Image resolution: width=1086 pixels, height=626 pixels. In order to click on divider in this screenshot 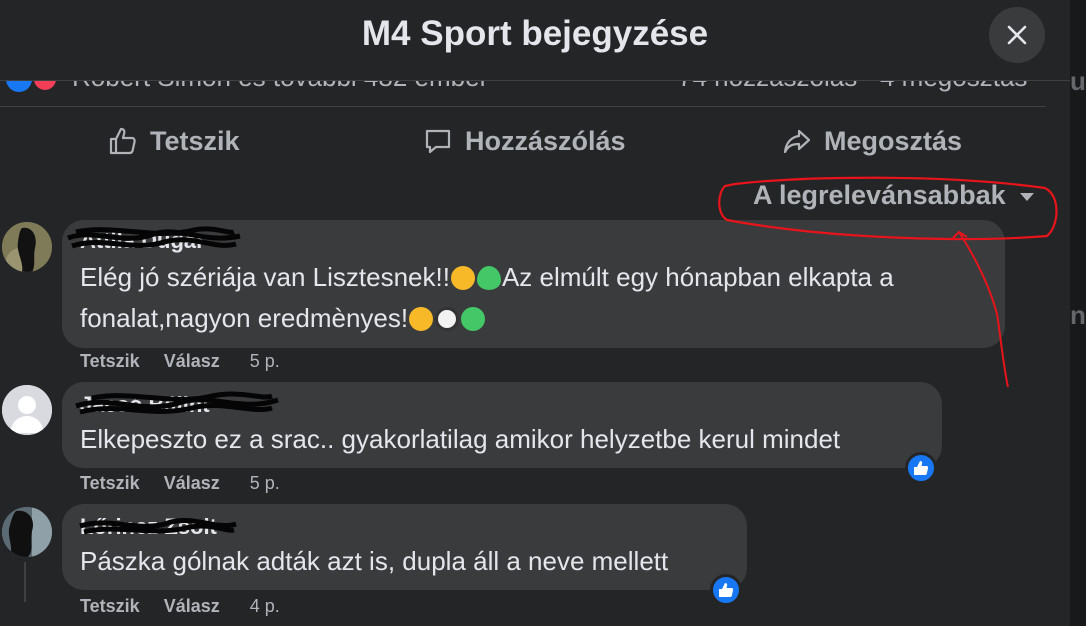, I will do `click(523, 106)`.